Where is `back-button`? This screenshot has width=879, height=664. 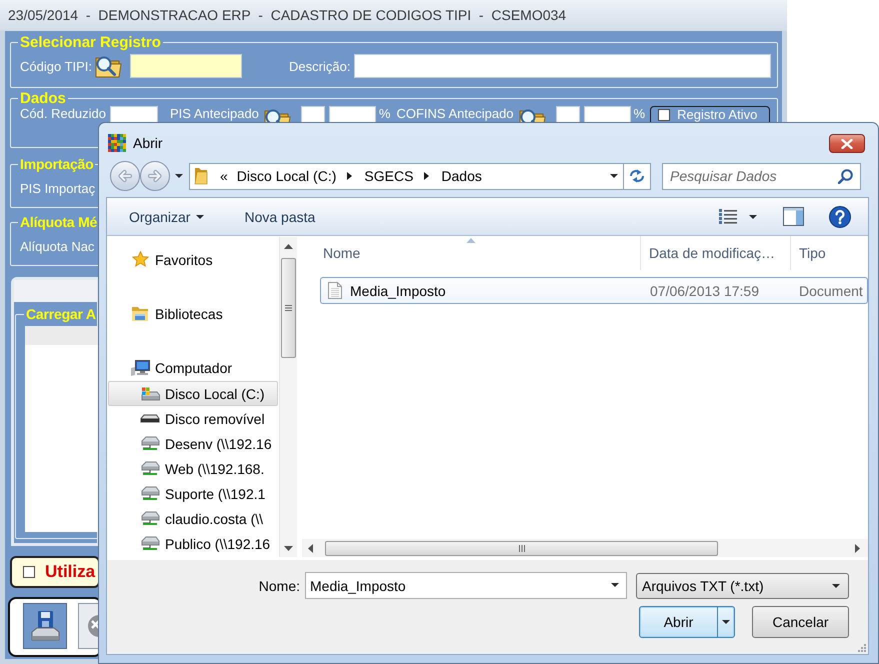
back-button is located at coordinates (125, 176).